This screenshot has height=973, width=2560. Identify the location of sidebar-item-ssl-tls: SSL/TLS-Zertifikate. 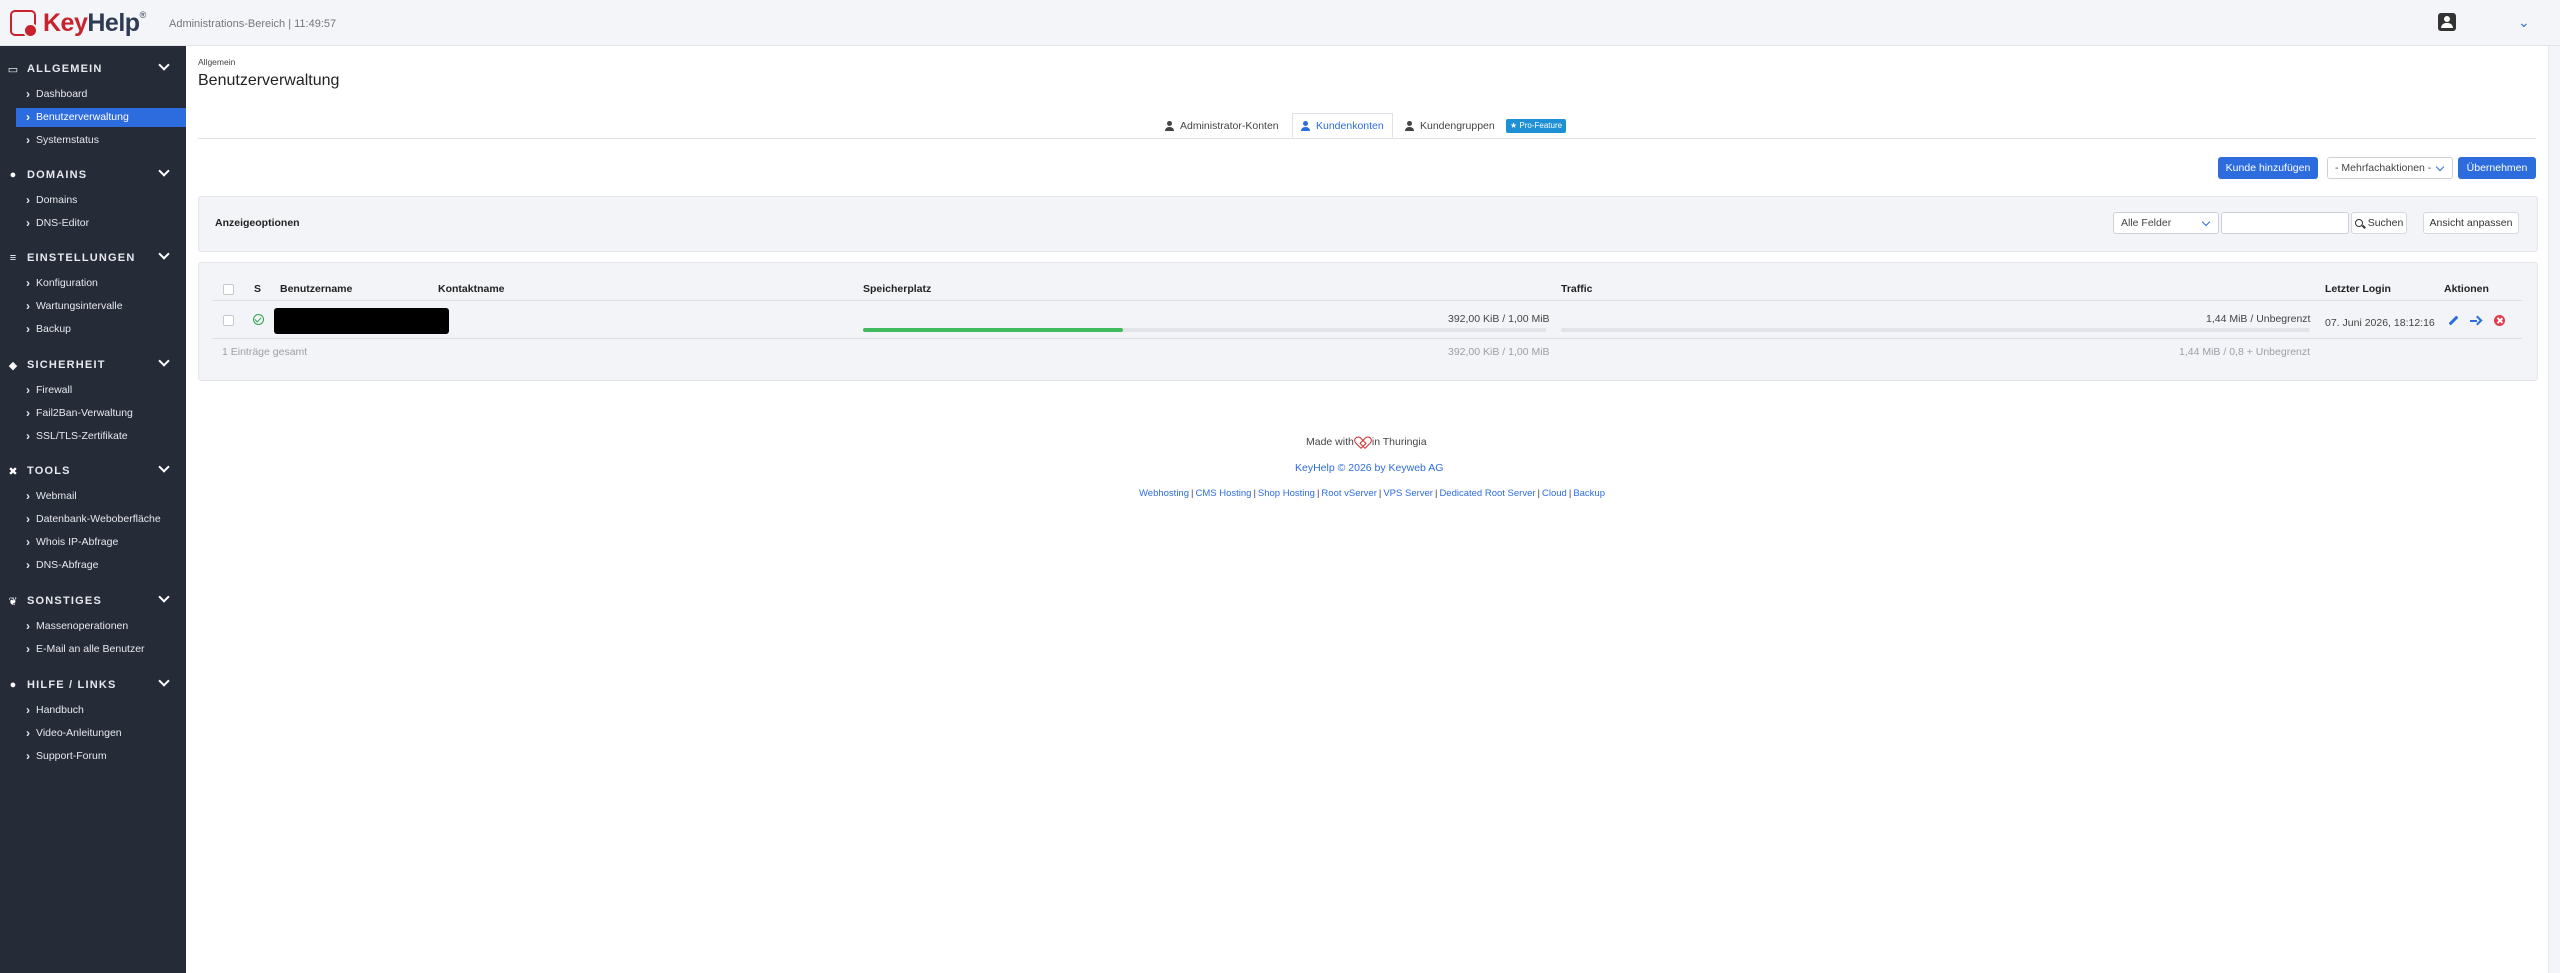
(101, 436).